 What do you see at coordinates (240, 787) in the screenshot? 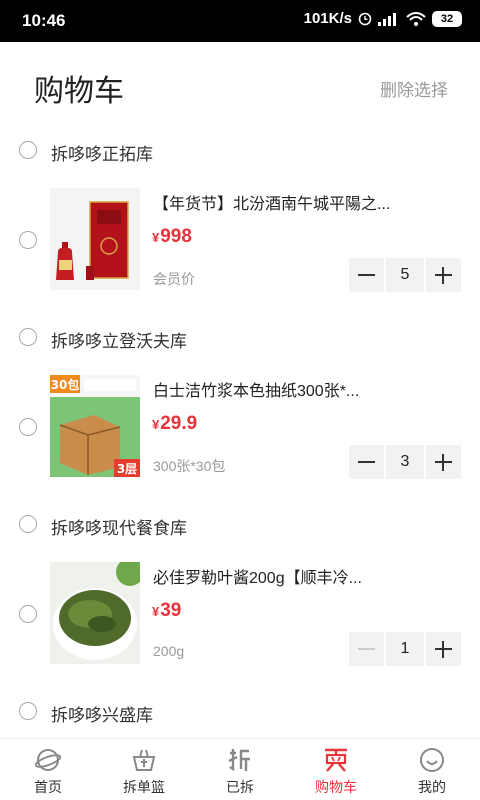
I see `tab-label: 已拆` at bounding box center [240, 787].